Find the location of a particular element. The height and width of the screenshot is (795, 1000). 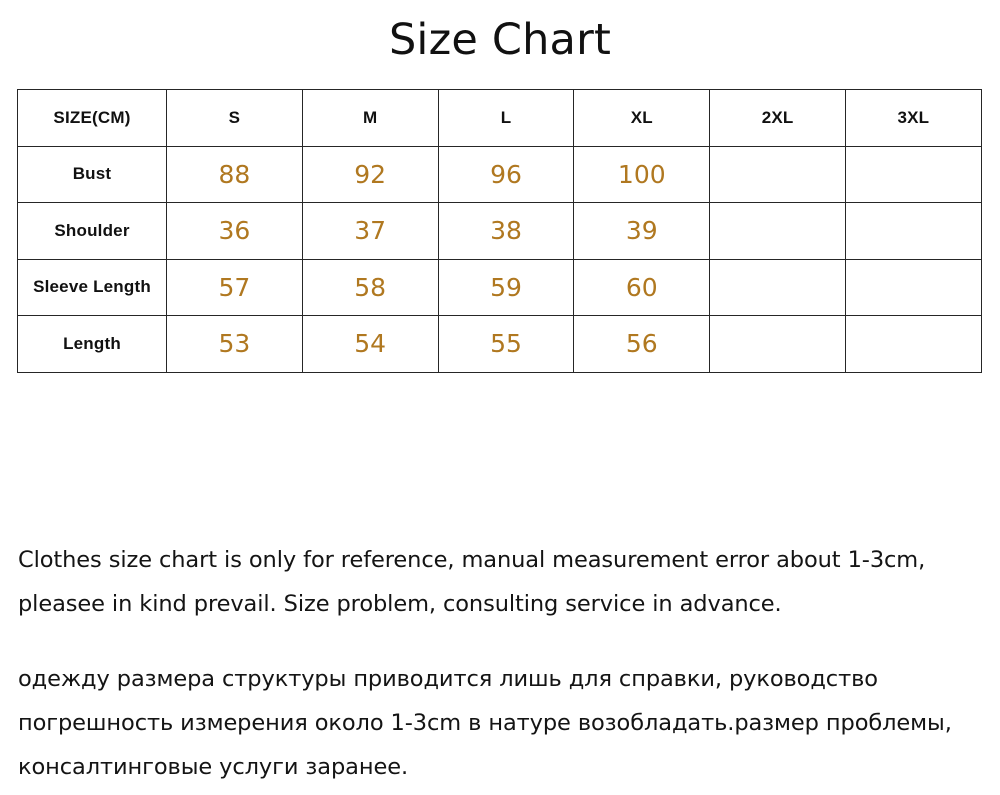

cell-bust-l: 96 is located at coordinates (506, 174).